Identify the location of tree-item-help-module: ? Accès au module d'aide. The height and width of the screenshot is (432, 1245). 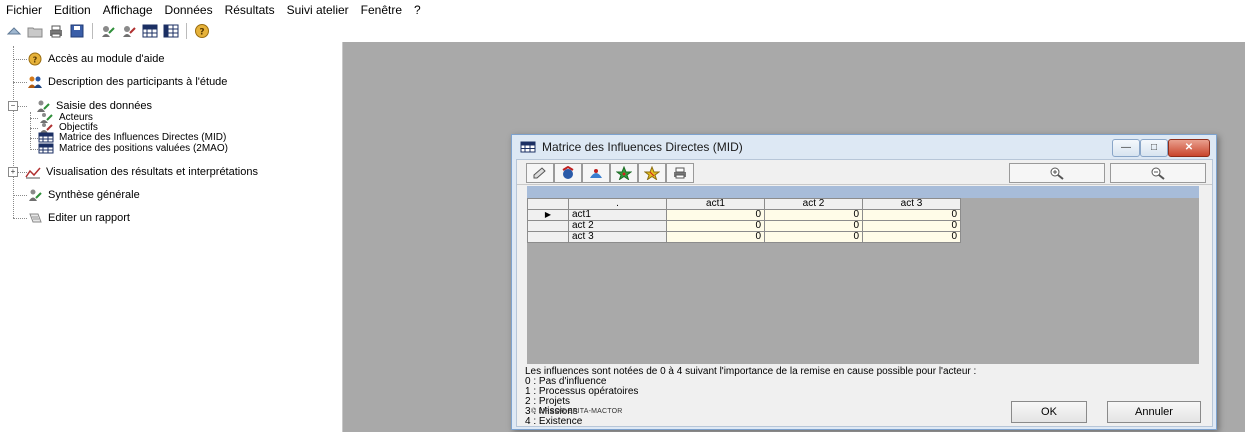
(95, 59).